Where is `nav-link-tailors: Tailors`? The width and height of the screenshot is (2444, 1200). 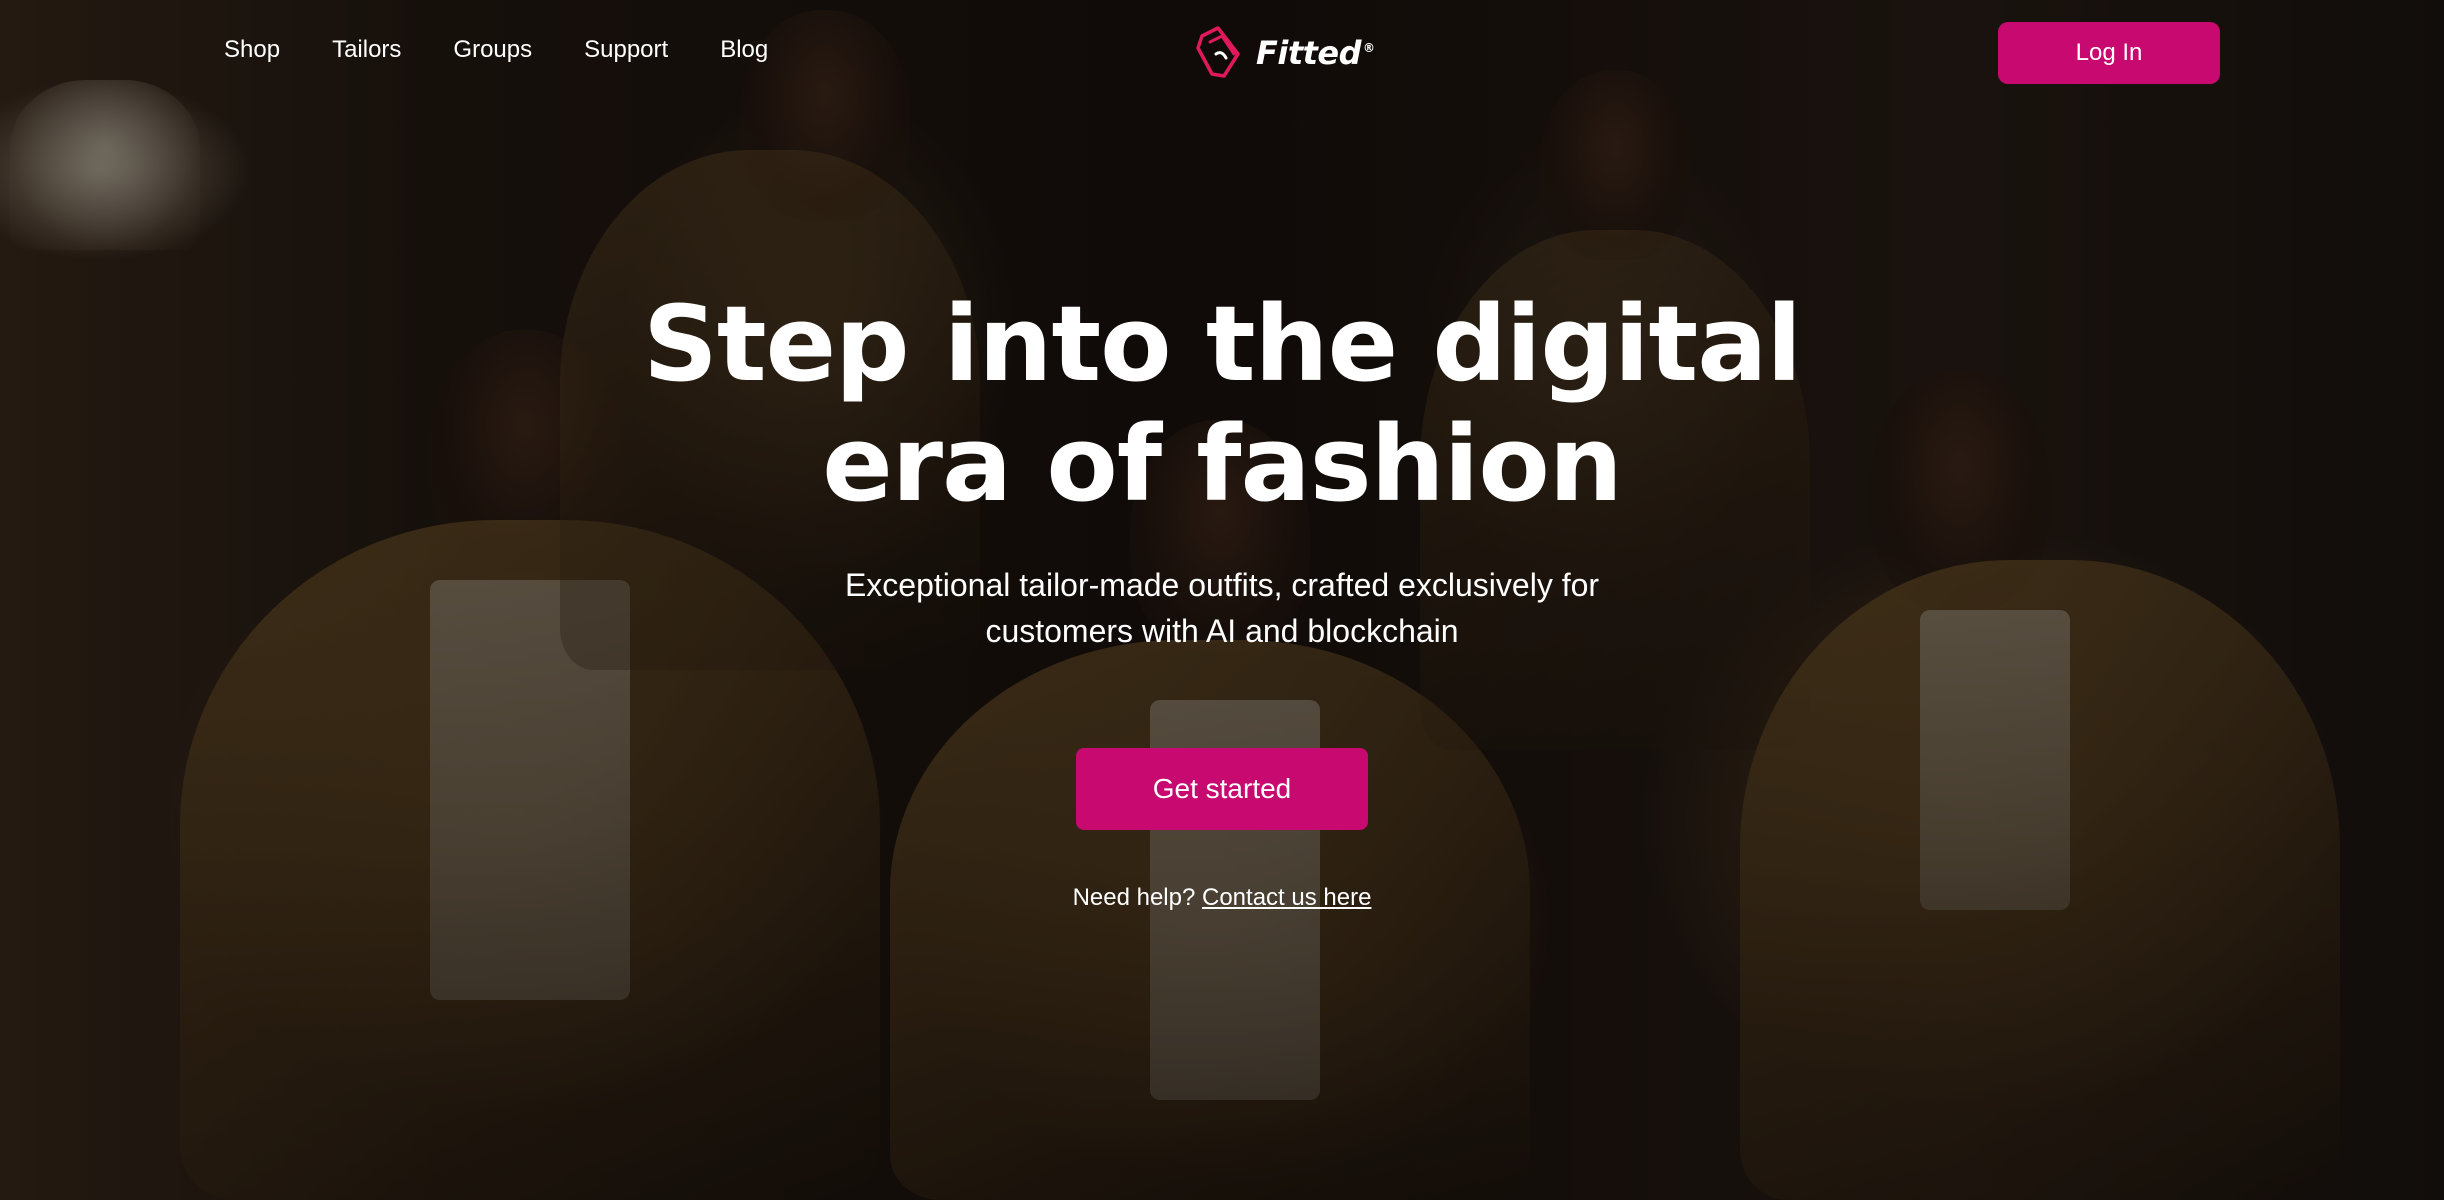 nav-link-tailors: Tailors is located at coordinates (366, 50).